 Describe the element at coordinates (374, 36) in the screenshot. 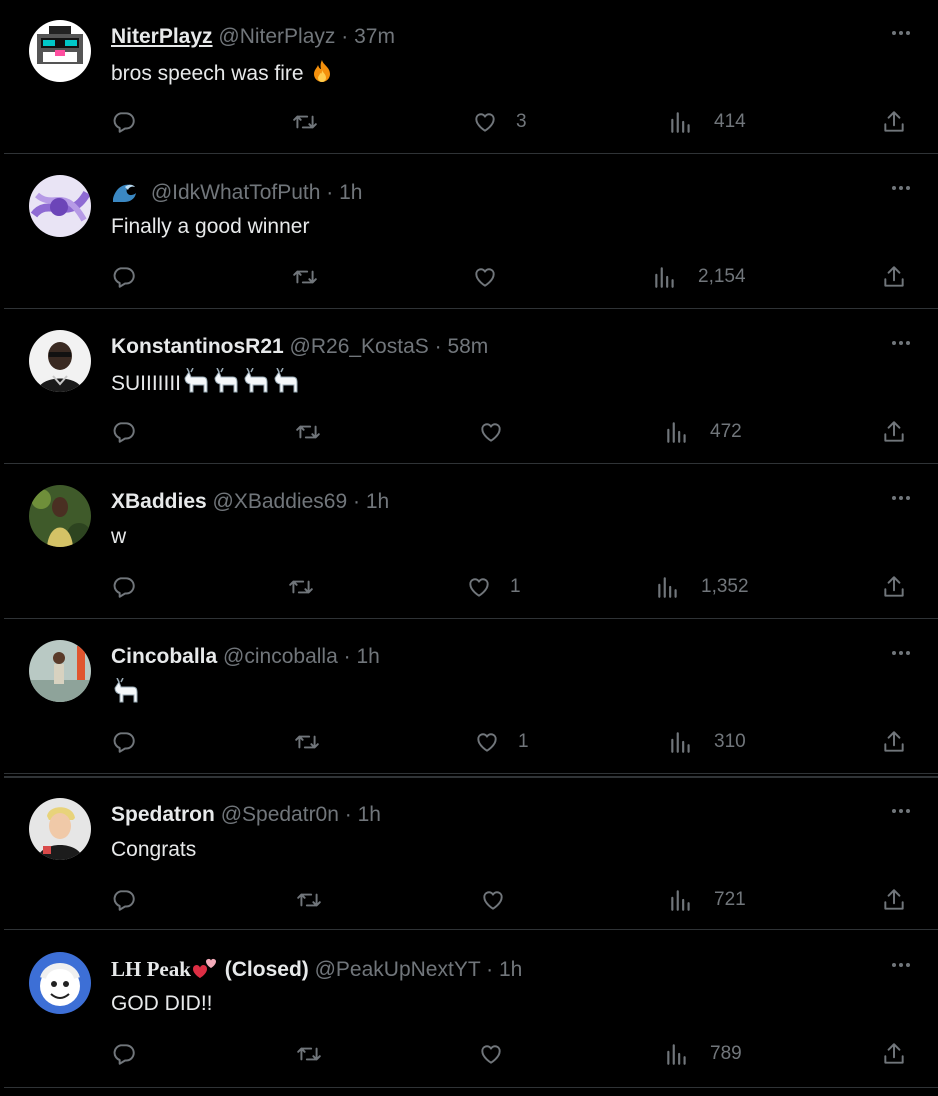

I see `timestamp: 37m` at that location.